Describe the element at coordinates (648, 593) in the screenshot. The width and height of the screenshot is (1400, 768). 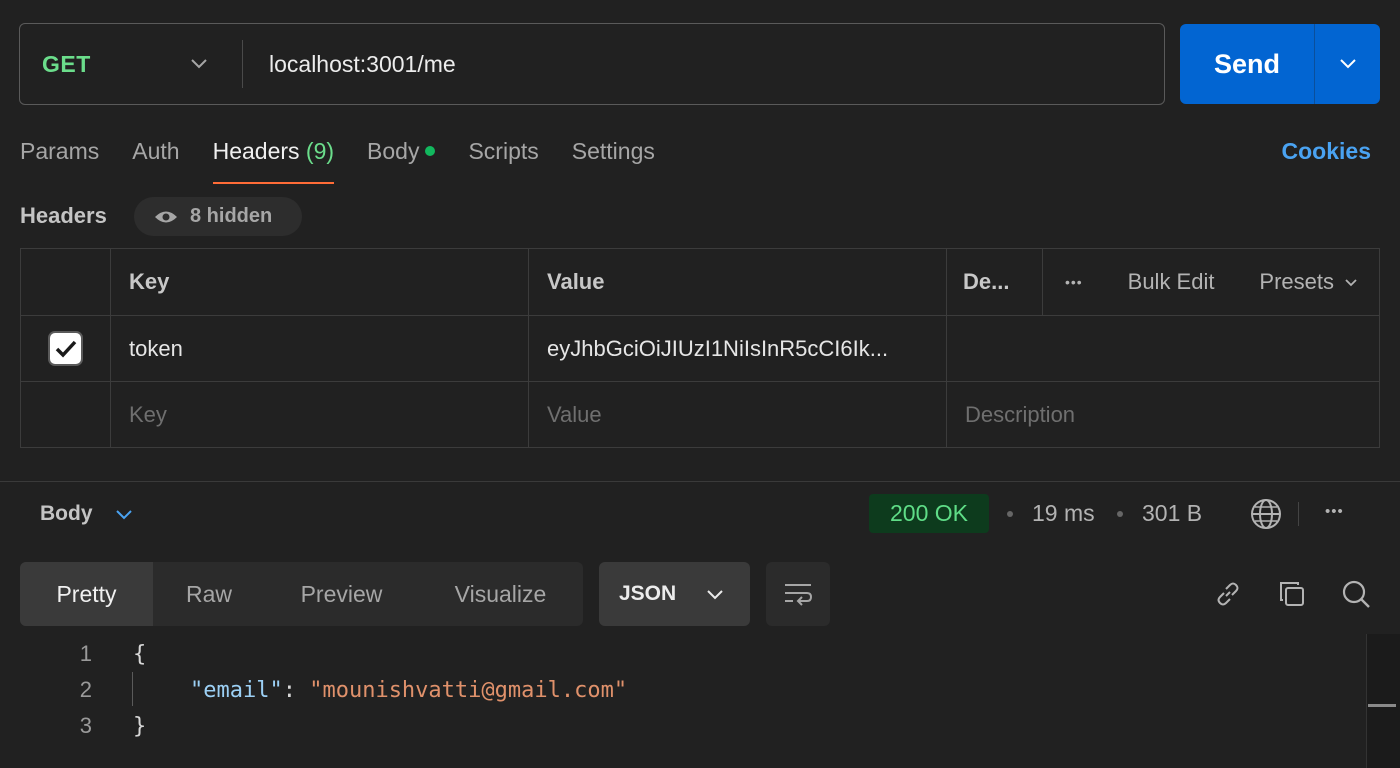
I see `format-label: JSON` at that location.